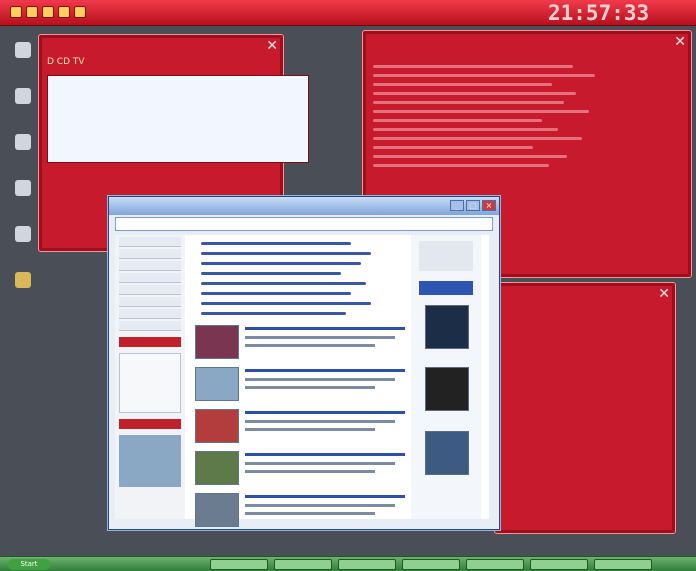 The width and height of the screenshot is (696, 571). What do you see at coordinates (161, 64) in the screenshot?
I see `tv-window-toolbar: D CD TV` at bounding box center [161, 64].